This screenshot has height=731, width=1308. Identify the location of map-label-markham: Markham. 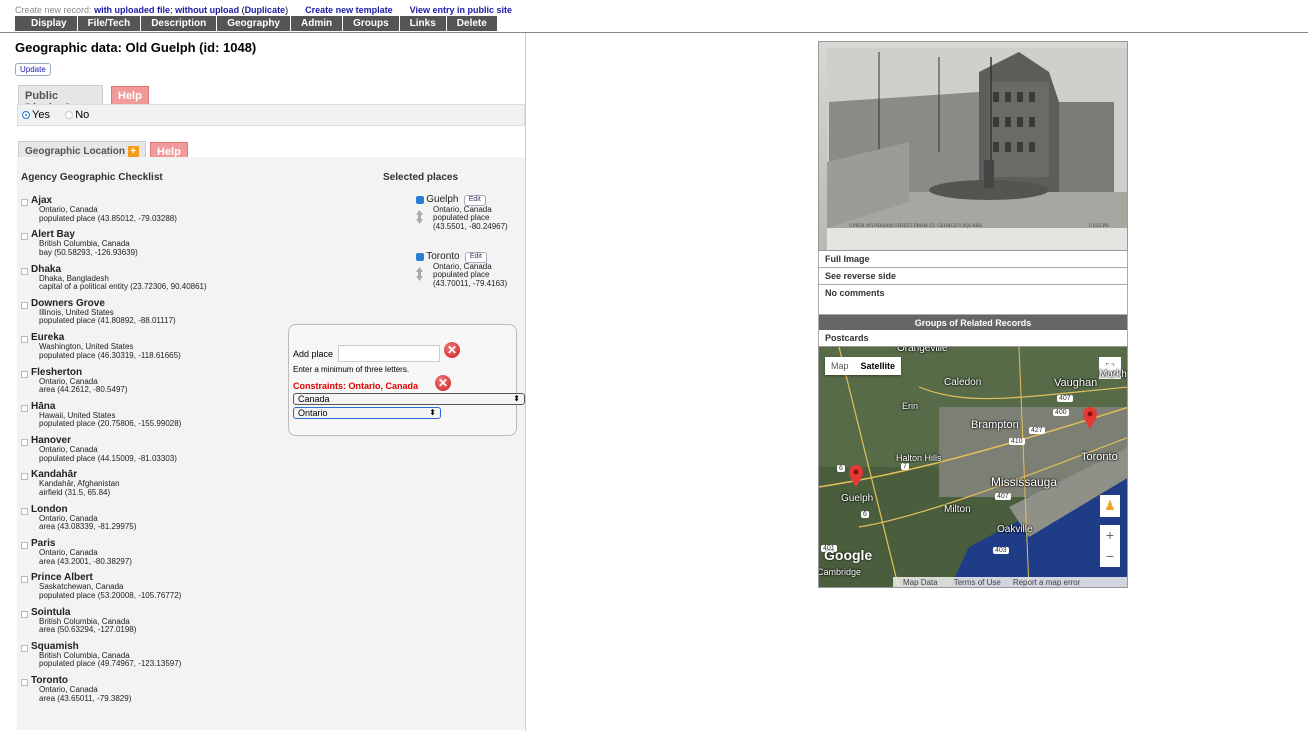
(1113, 374).